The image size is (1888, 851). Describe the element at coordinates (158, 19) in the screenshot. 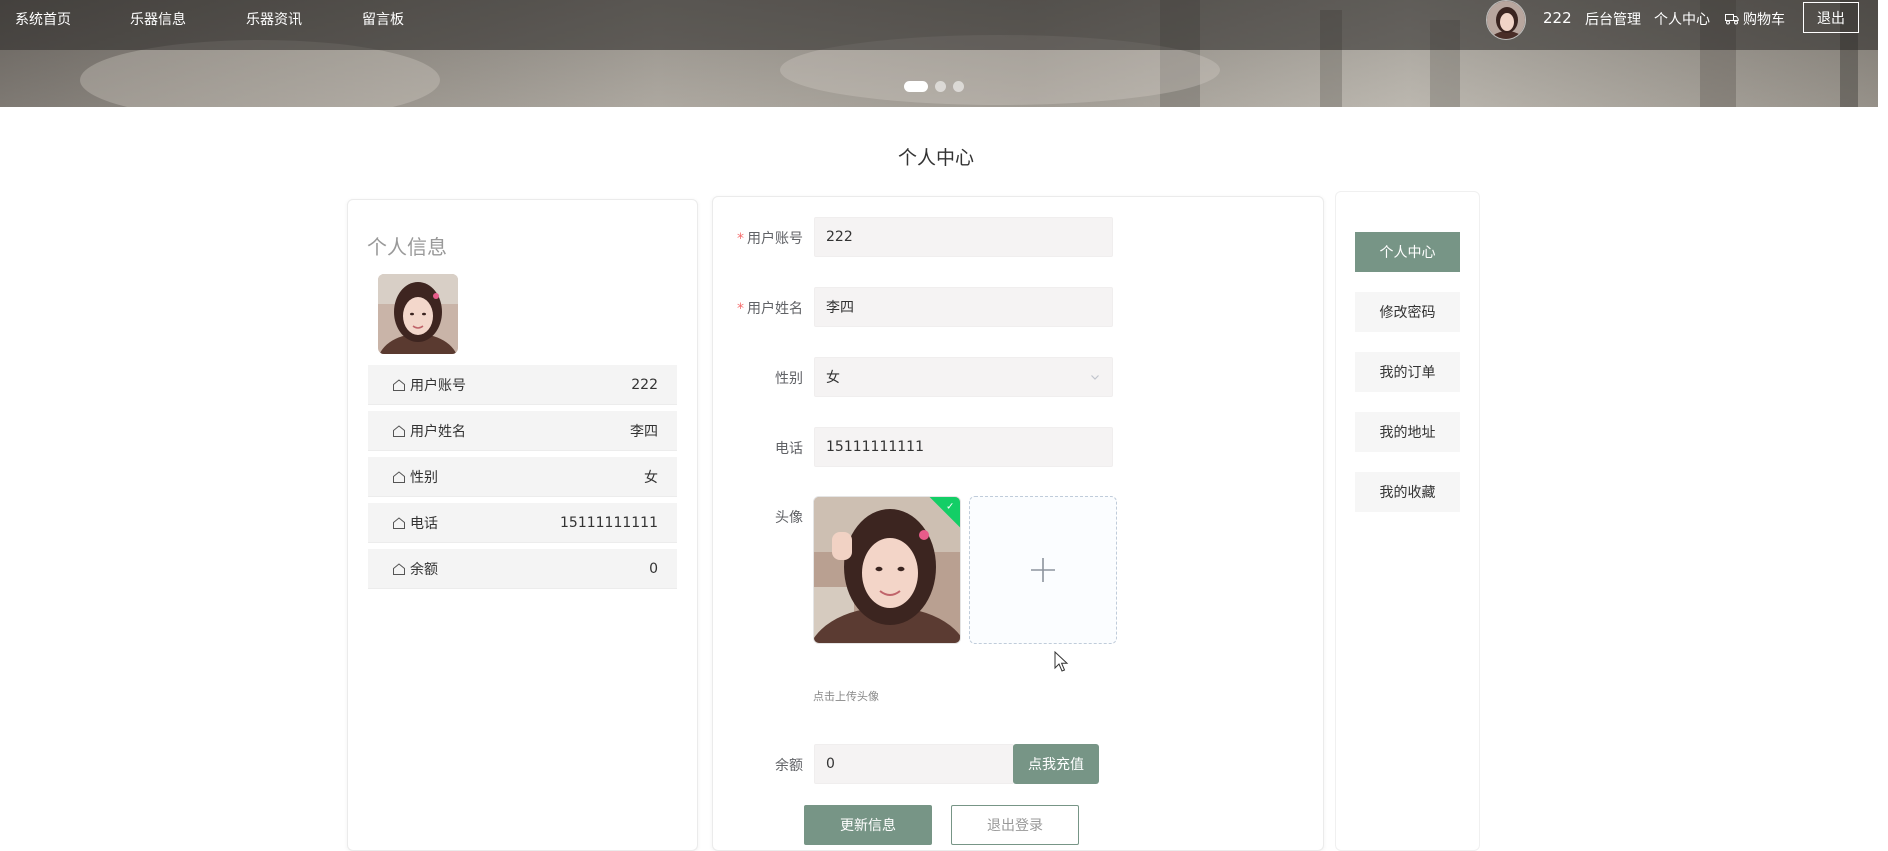

I see `nav-instruments: 乐器信息` at that location.